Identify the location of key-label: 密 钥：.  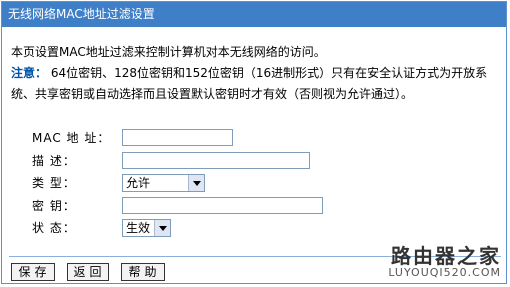
(54, 206).